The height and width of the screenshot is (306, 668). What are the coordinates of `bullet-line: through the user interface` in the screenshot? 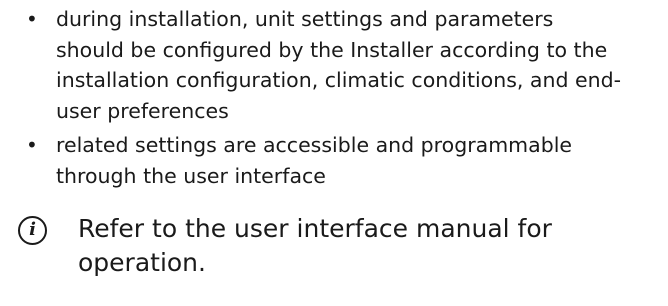 It's located at (191, 175).